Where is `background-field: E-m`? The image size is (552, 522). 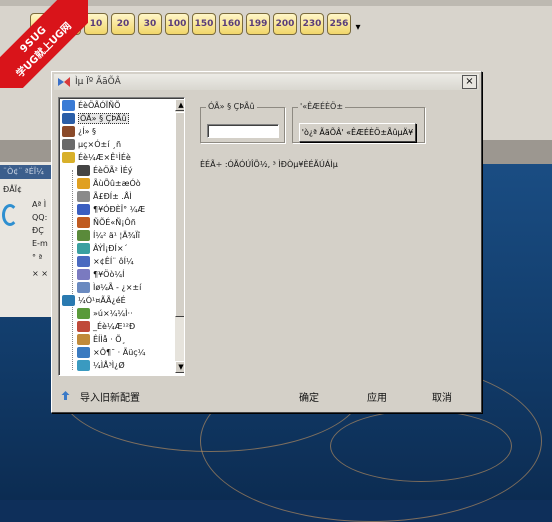 background-field: E-m is located at coordinates (40, 243).